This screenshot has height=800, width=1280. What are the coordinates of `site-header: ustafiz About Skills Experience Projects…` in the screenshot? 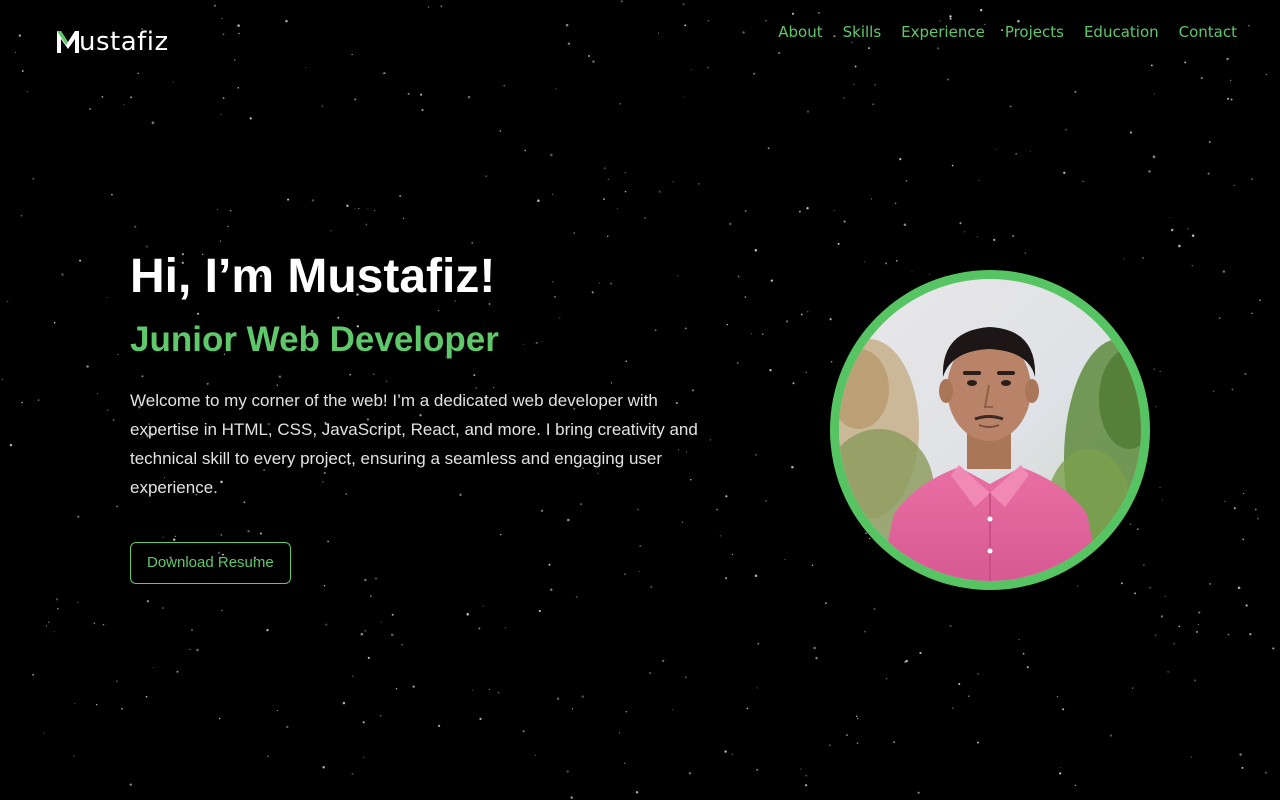 It's located at (640, 36).